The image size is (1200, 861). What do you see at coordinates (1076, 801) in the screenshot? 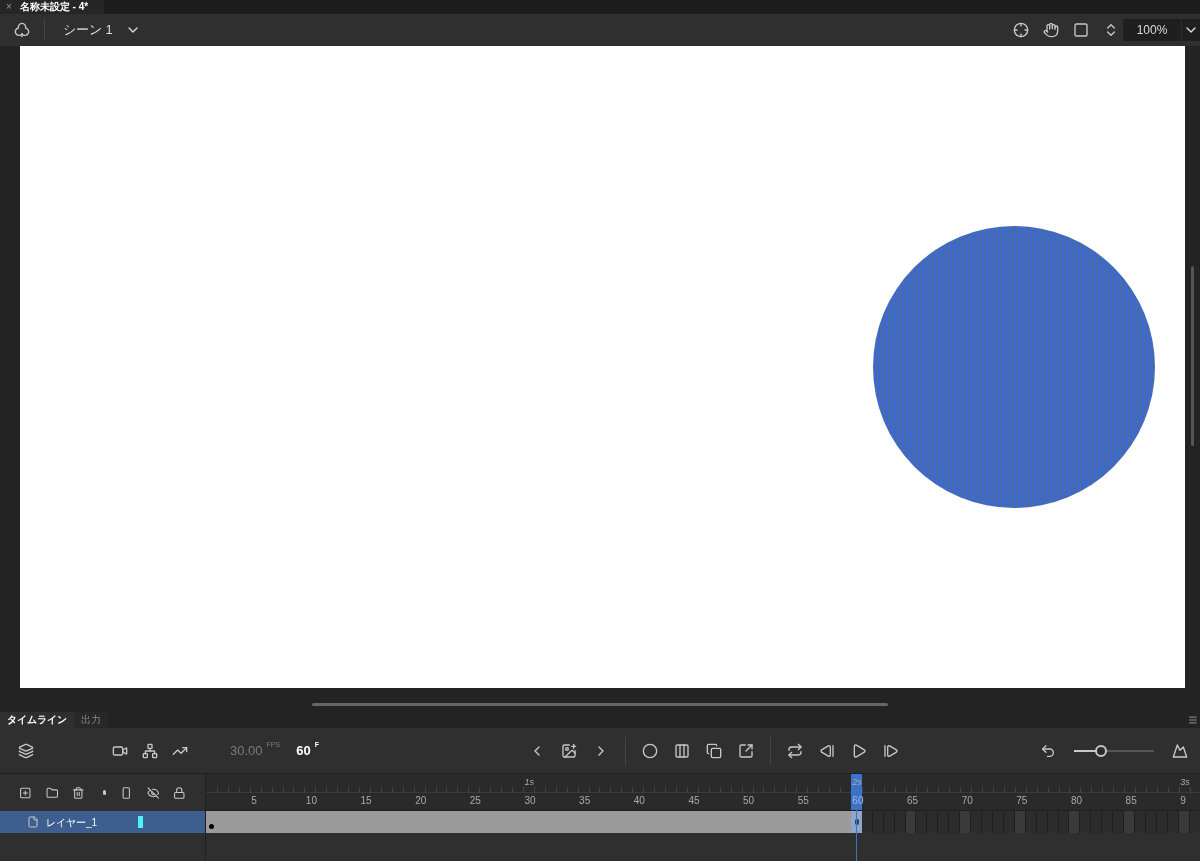
I see `frame-number: 80` at bounding box center [1076, 801].